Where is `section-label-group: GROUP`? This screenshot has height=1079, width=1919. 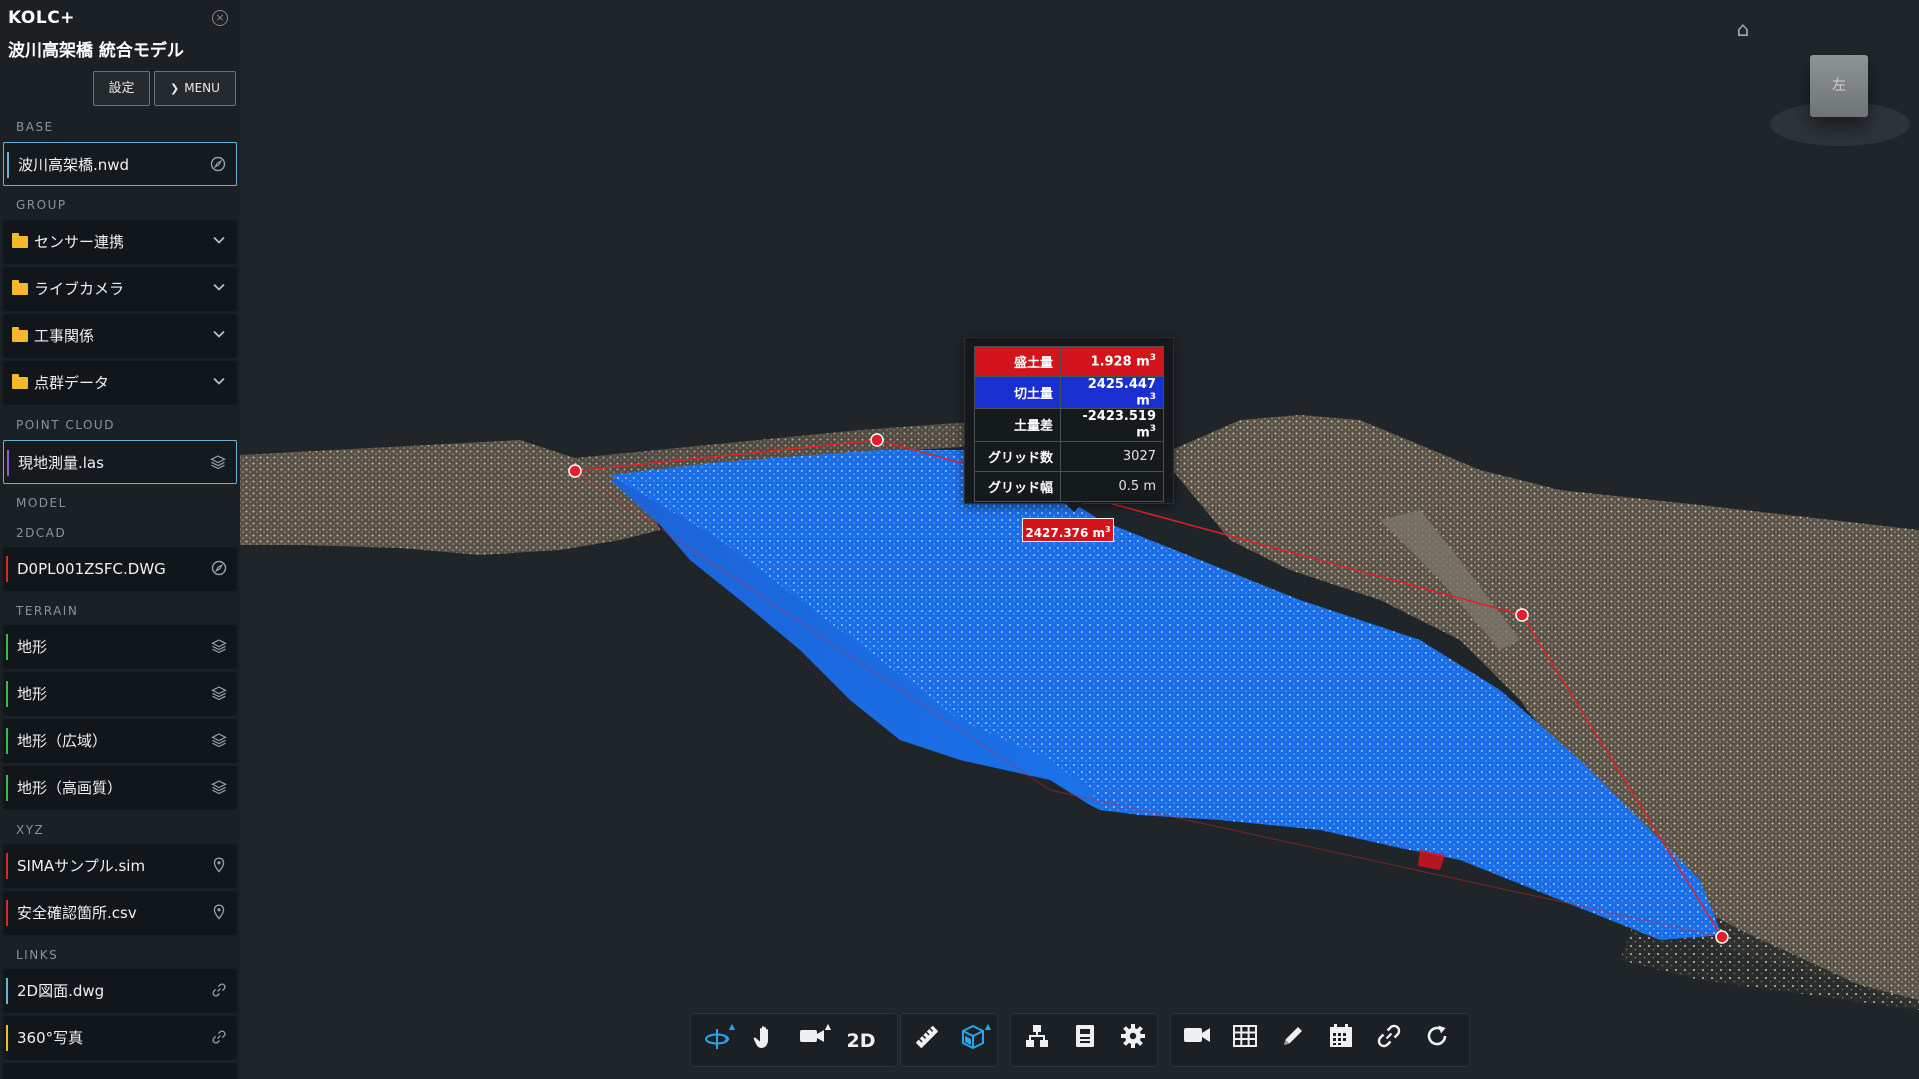 section-label-group: GROUP is located at coordinates (41, 205).